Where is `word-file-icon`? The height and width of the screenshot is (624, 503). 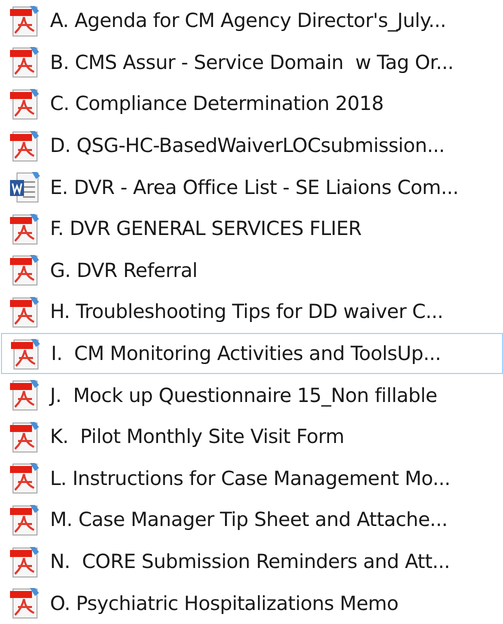 word-file-icon is located at coordinates (25, 187).